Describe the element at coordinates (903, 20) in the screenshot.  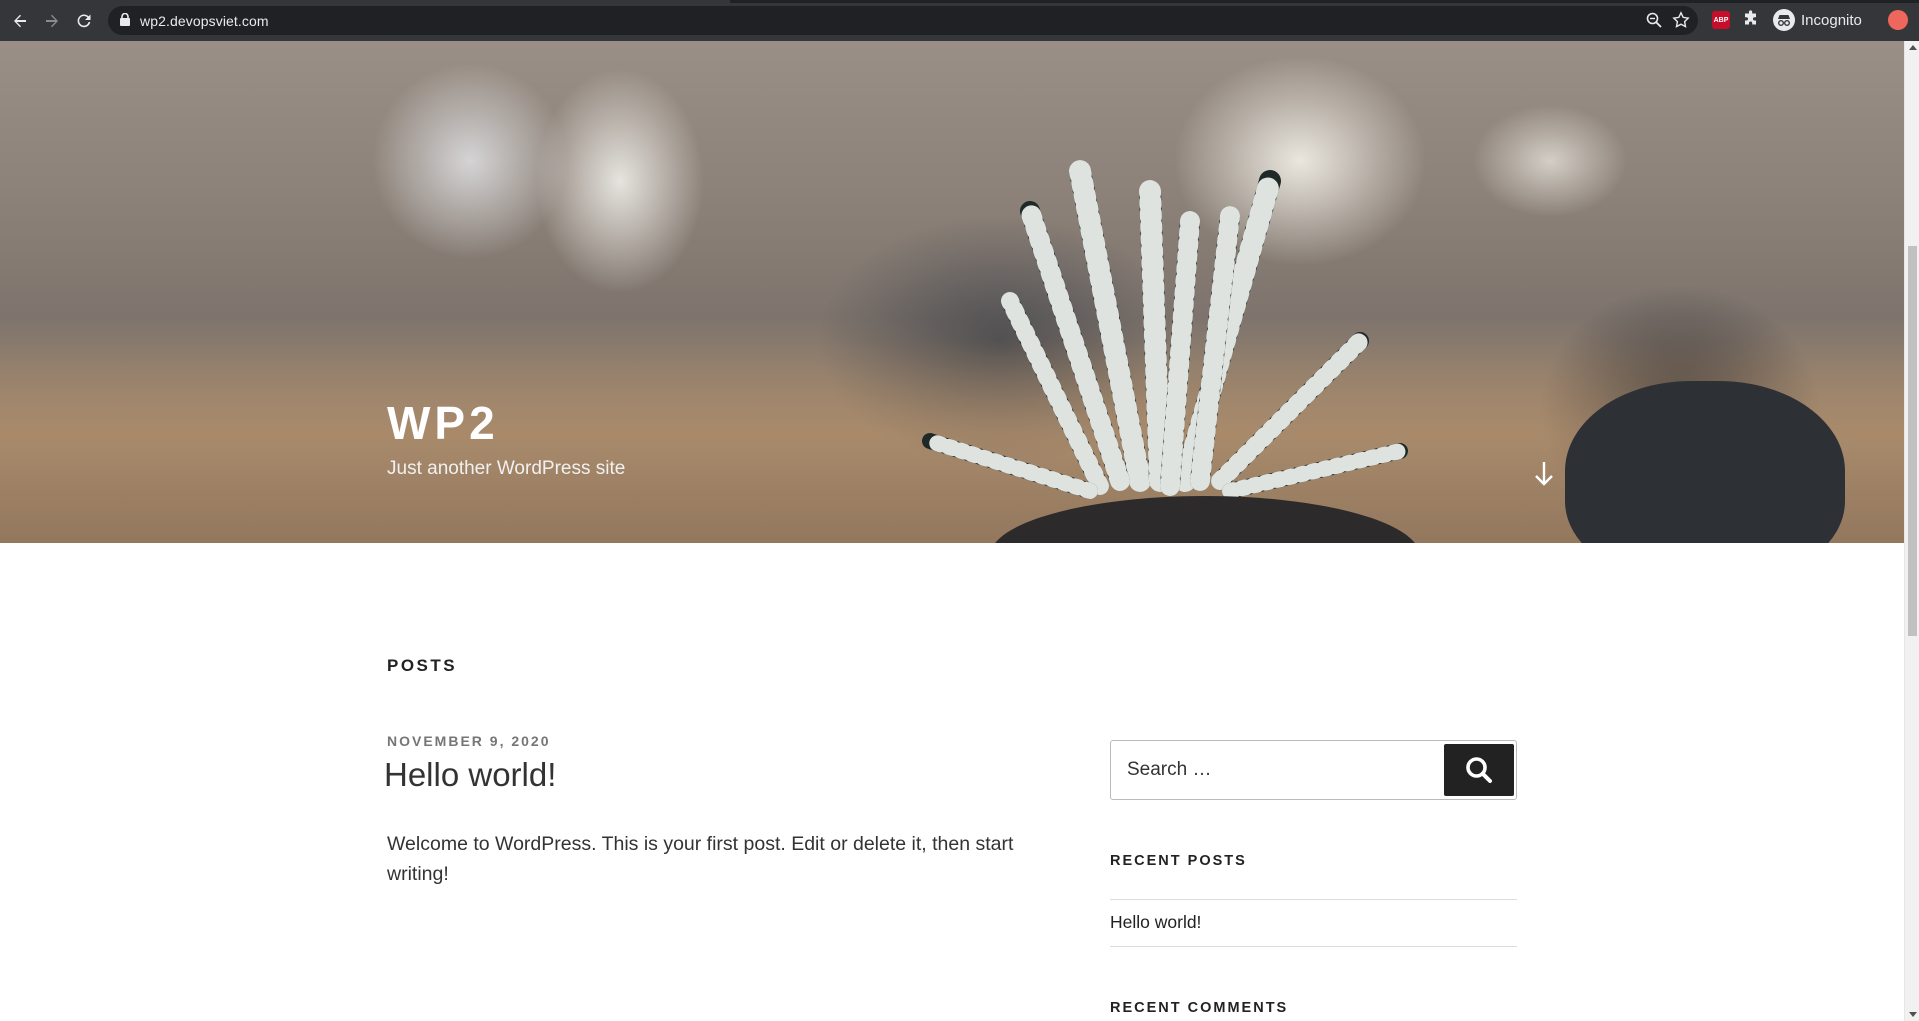
I see `address-bar: wp2.devopsviet.com` at that location.